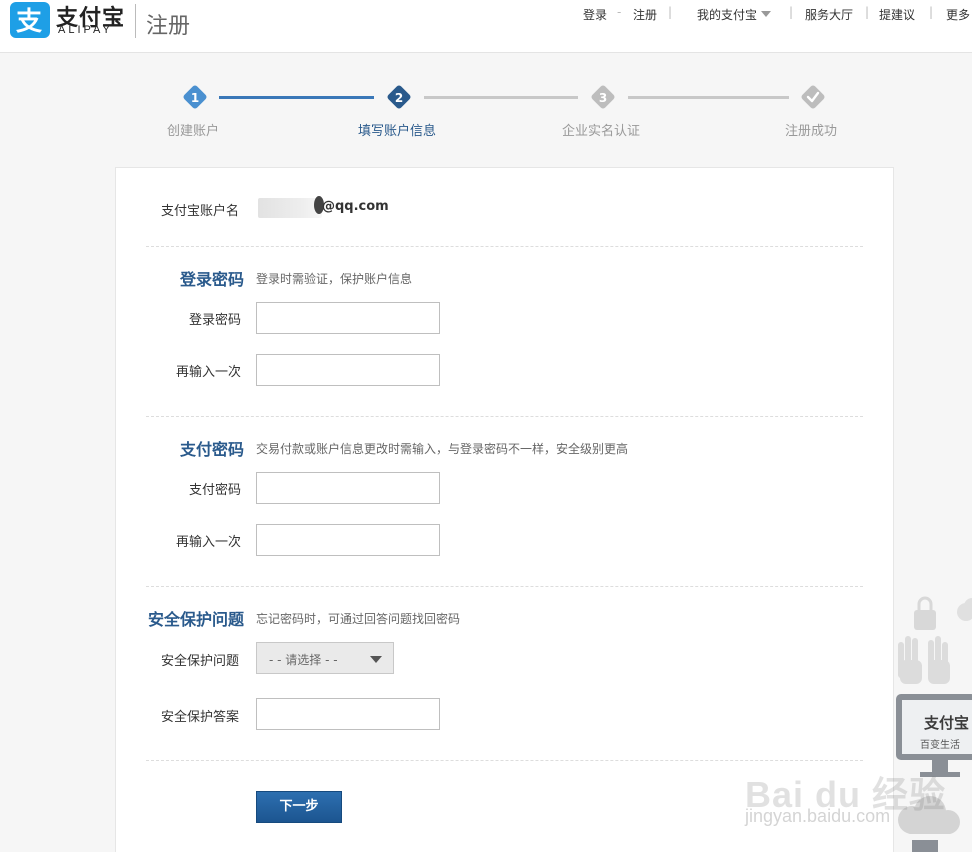  What do you see at coordinates (601, 131) in the screenshot?
I see `step-3-label: 企业实名认证` at bounding box center [601, 131].